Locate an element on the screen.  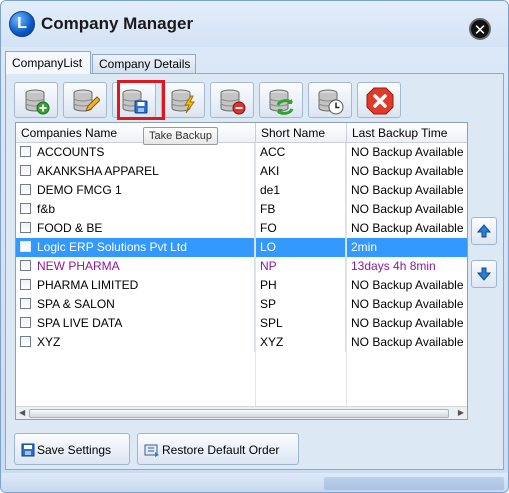
table-row: f&b FB NO Backup Available is located at coordinates (241, 209).